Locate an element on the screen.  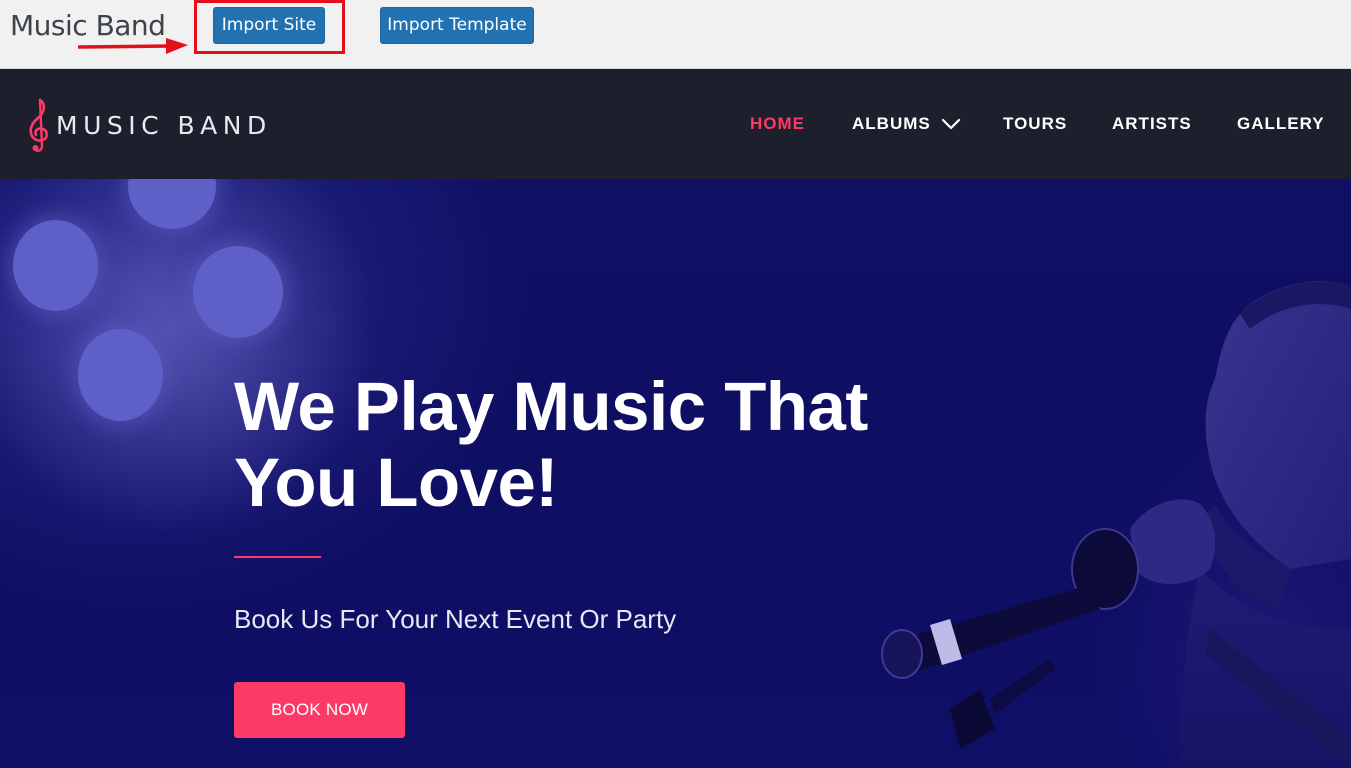
site-logo: MUSIC BAND is located at coordinates (149, 125).